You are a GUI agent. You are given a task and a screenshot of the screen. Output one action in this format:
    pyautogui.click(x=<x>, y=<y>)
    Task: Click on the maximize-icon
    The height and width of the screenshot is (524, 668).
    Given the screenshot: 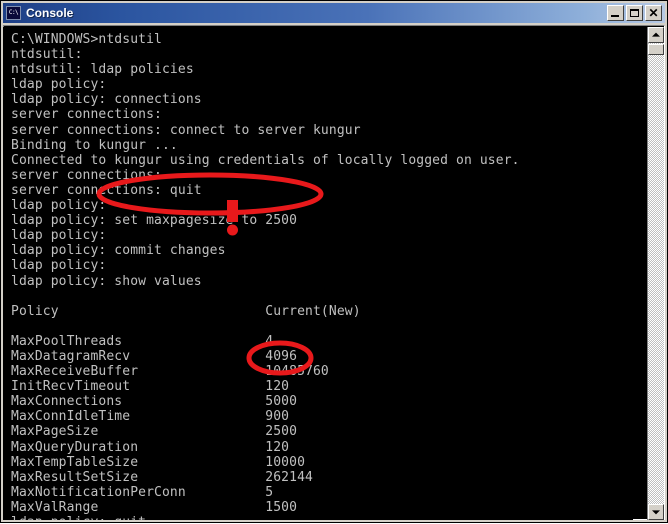 What is the action you would take?
    pyautogui.click(x=634, y=13)
    